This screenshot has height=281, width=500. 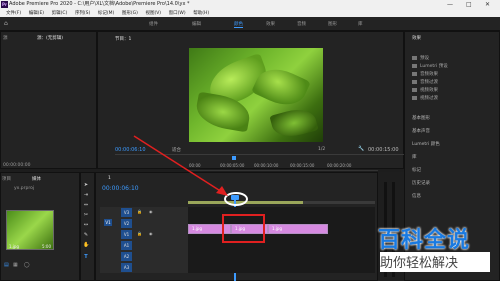 What do you see at coordinates (425, 74) in the screenshot?
I see `effects-folder-audio-effects: 音频效果` at bounding box center [425, 74].